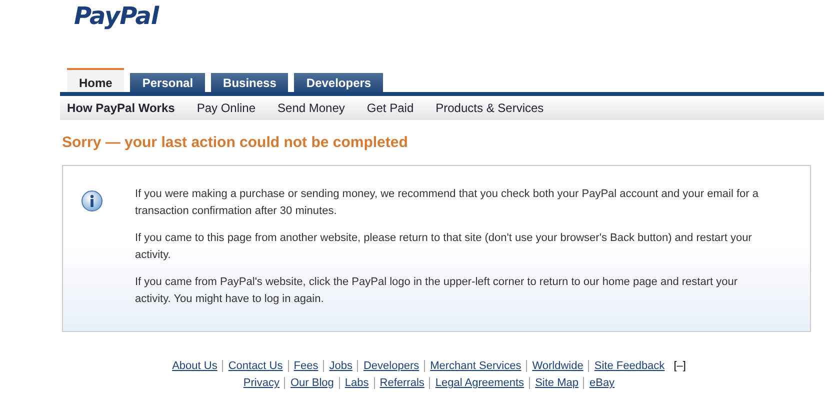  What do you see at coordinates (195, 366) in the screenshot?
I see `footer-link: About Us` at bounding box center [195, 366].